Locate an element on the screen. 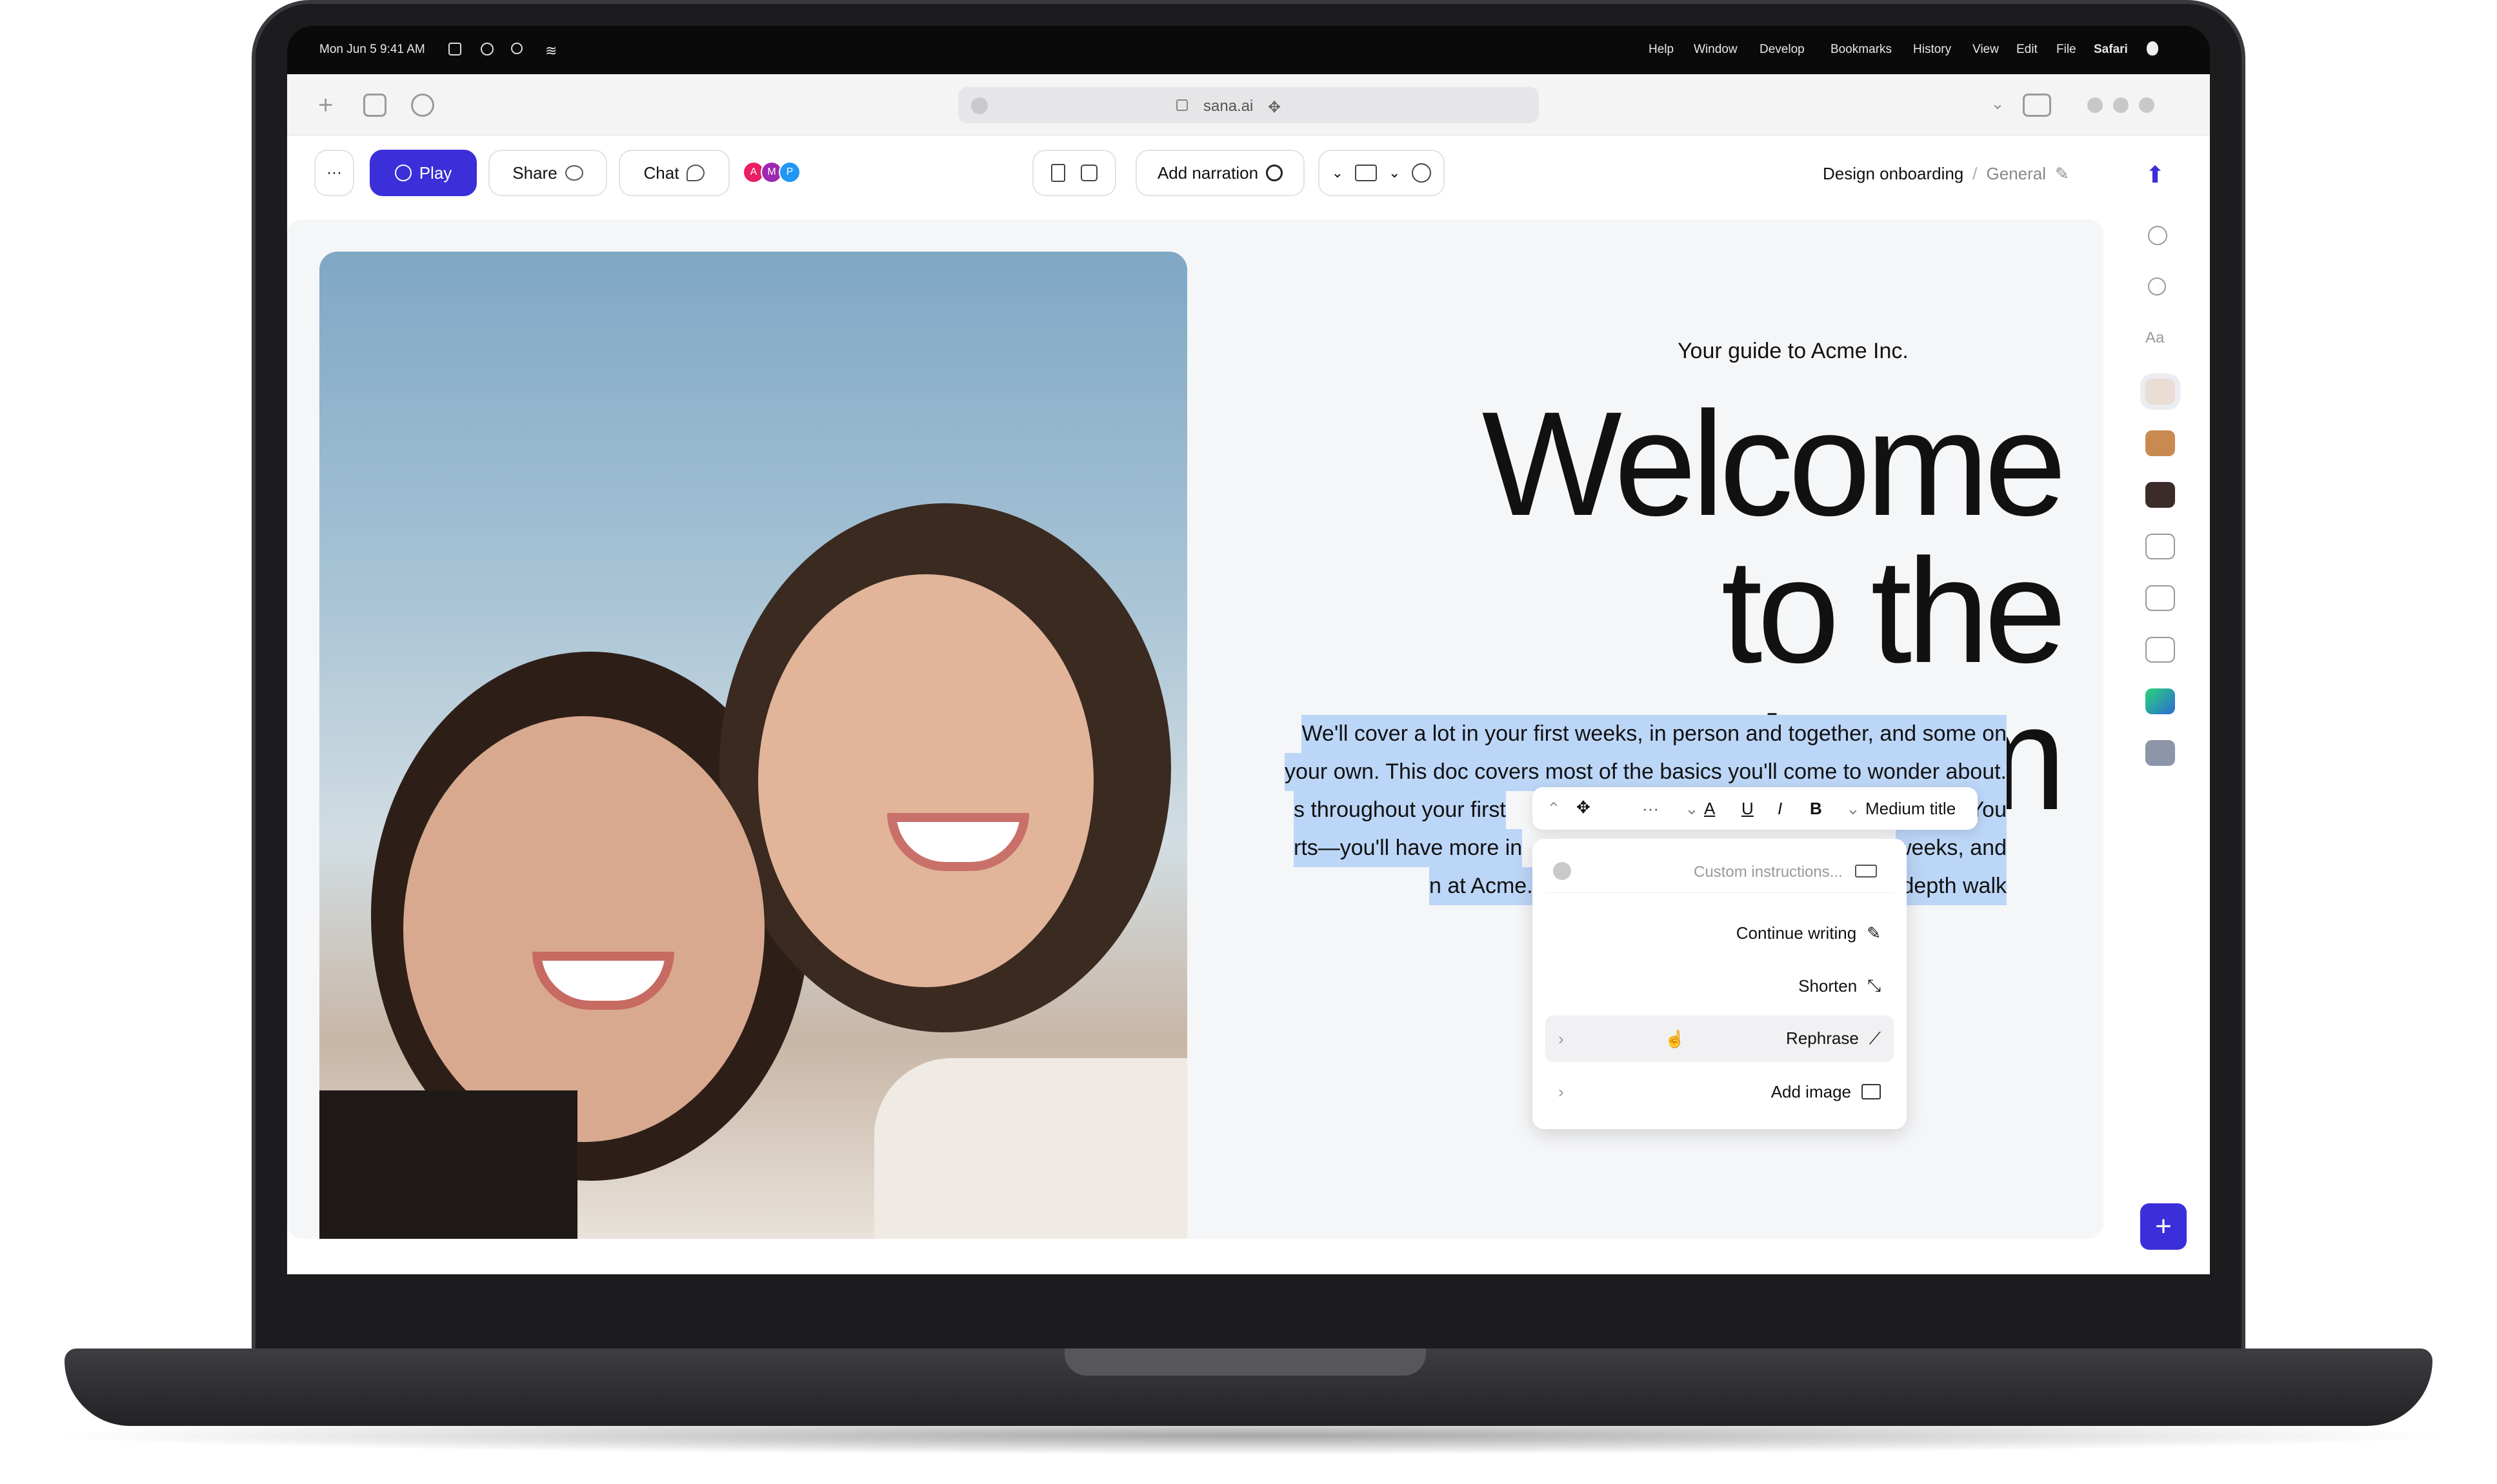 This screenshot has height=1484, width=2497. tab-overview-chevron-icon: ⌄ is located at coordinates (1998, 104).